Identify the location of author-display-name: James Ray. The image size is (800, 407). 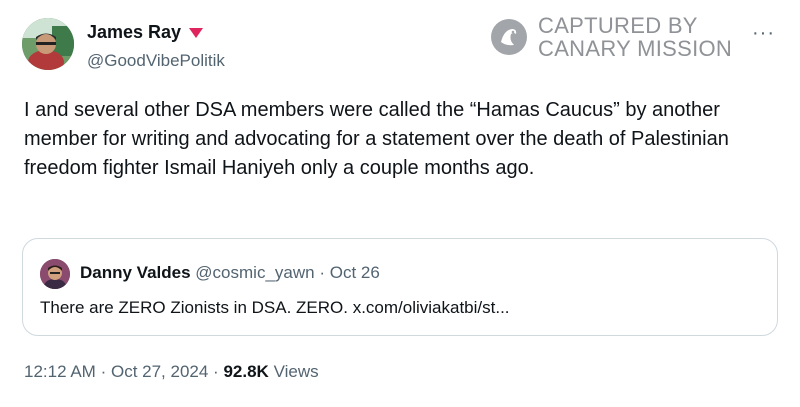
(134, 32).